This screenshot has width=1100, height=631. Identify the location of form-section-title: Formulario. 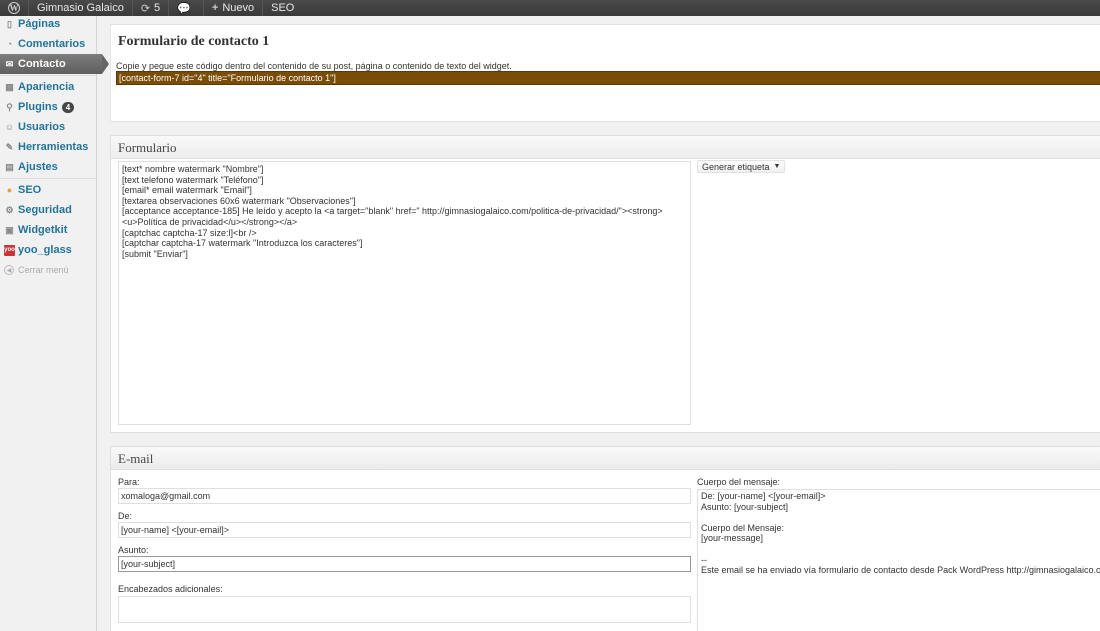
(605, 147).